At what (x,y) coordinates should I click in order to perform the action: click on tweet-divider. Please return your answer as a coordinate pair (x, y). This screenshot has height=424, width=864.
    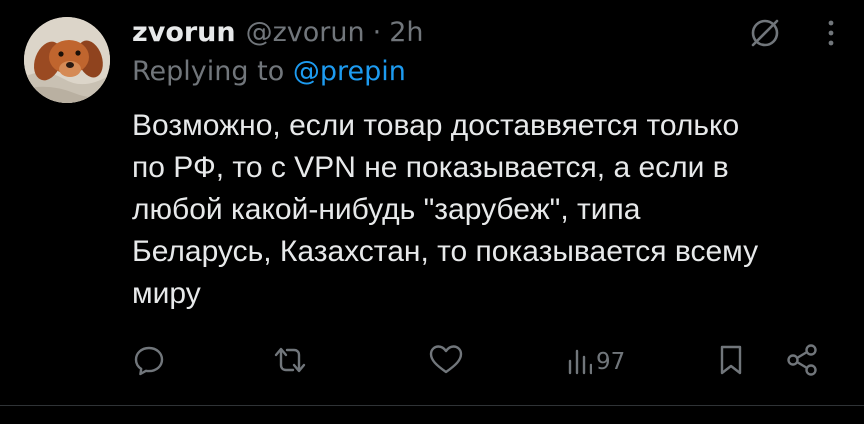
    Looking at the image, I should click on (432, 405).